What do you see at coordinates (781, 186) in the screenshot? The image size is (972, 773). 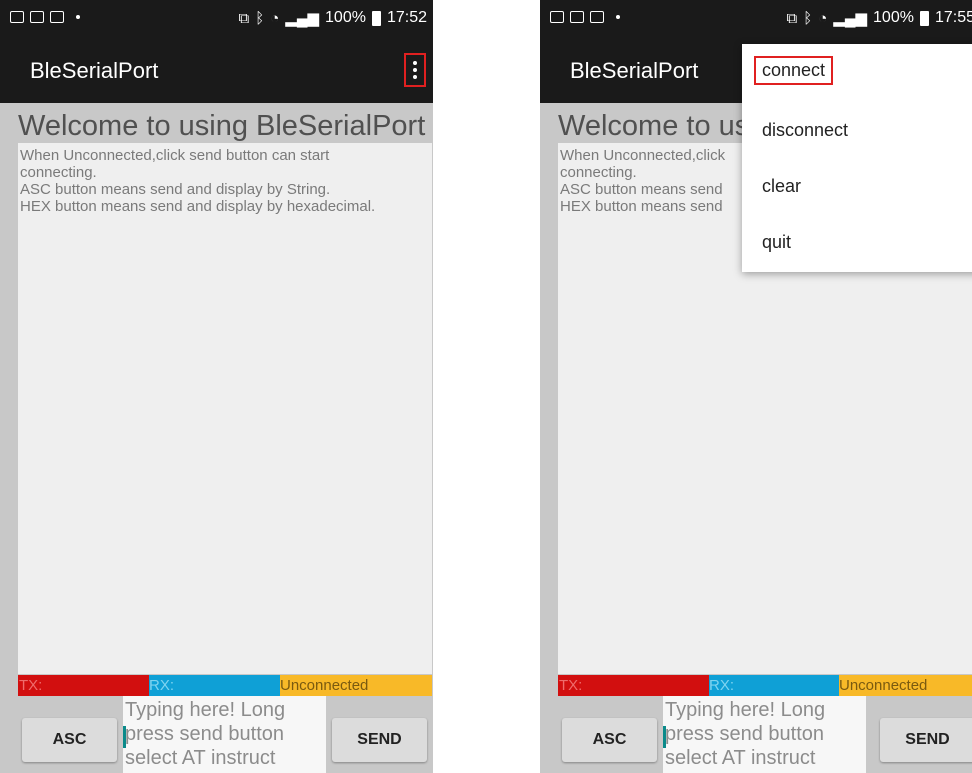 I see `menu-item-clear: clear` at bounding box center [781, 186].